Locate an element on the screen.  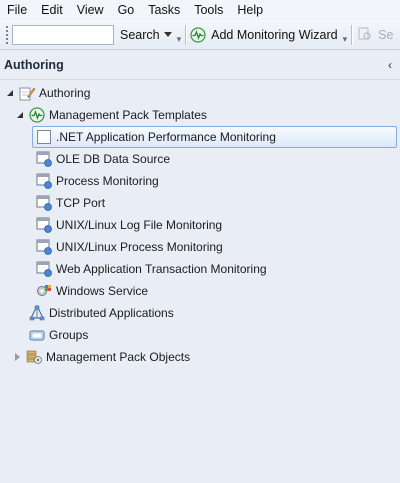
tree-node-net-apm: .NET Application Performance Monitoring is located at coordinates (214, 137).